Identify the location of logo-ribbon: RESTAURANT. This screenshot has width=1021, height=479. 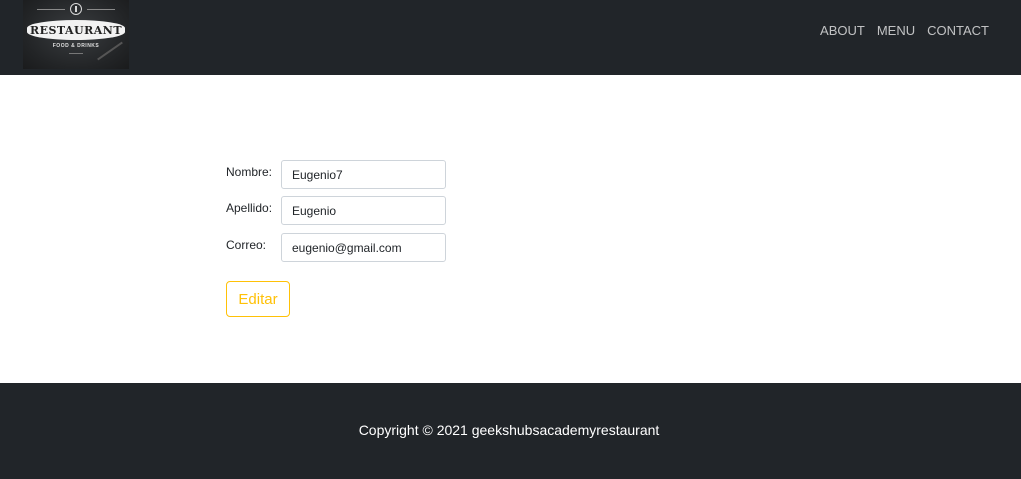
(76, 30).